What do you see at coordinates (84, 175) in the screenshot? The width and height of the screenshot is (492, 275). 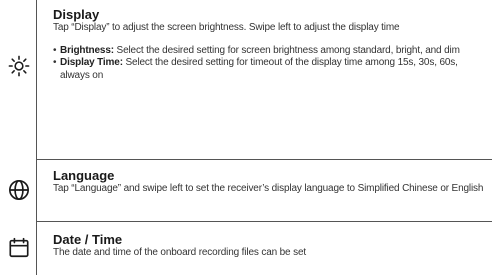 I see `language-title: Language` at bounding box center [84, 175].